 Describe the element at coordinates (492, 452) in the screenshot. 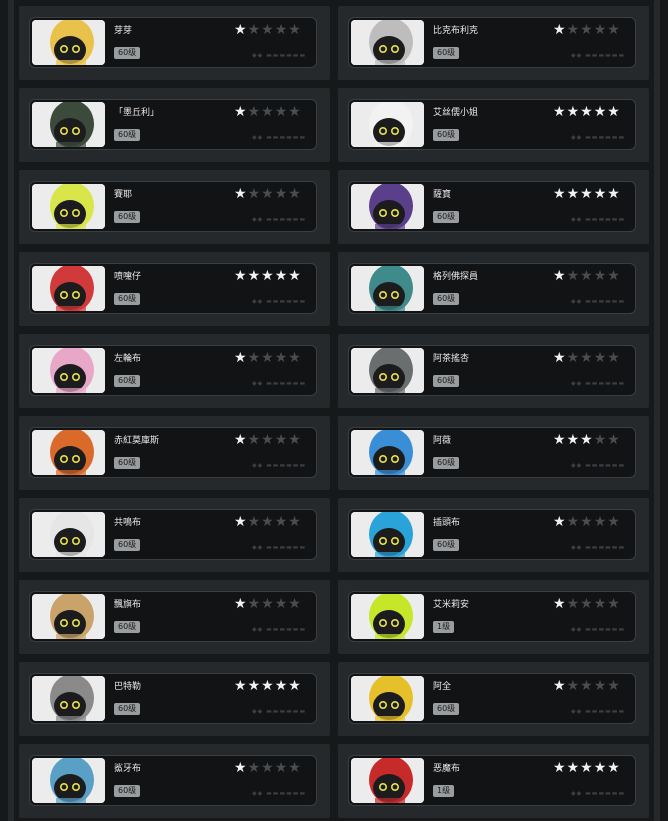

I see `character-card: 阿薇 60级 ★★★★★ ◆◆ ▬▬▬▬▬▬` at that location.